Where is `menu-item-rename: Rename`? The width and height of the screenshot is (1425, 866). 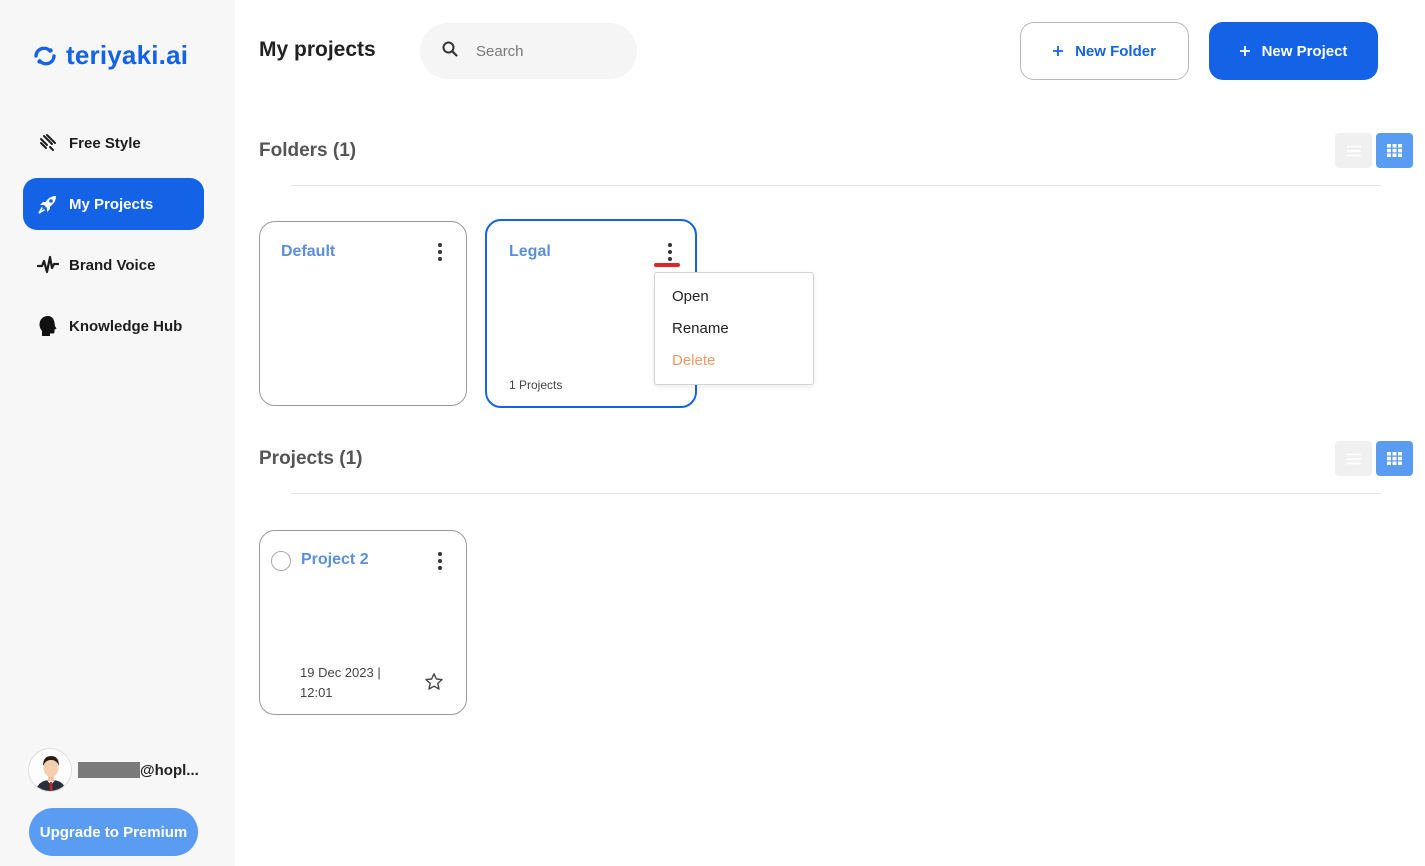 menu-item-rename: Rename is located at coordinates (700, 328).